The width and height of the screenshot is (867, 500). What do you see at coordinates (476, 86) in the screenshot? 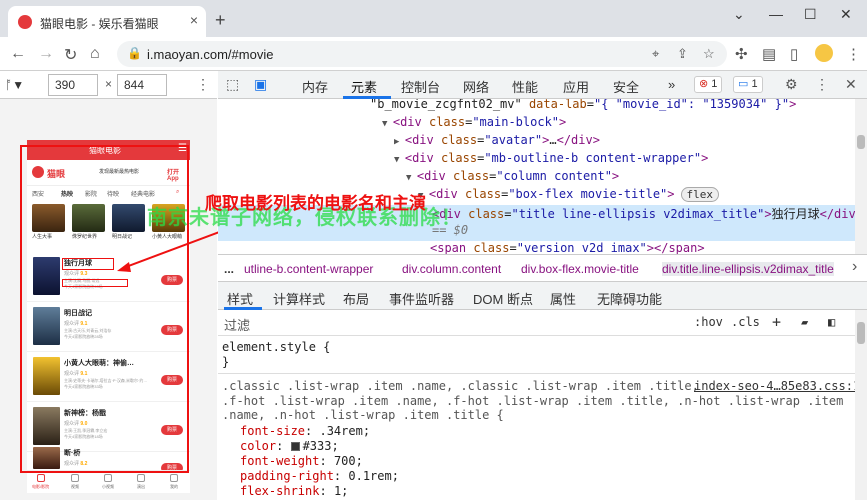
I see `tab-network: 网络` at bounding box center [476, 86].